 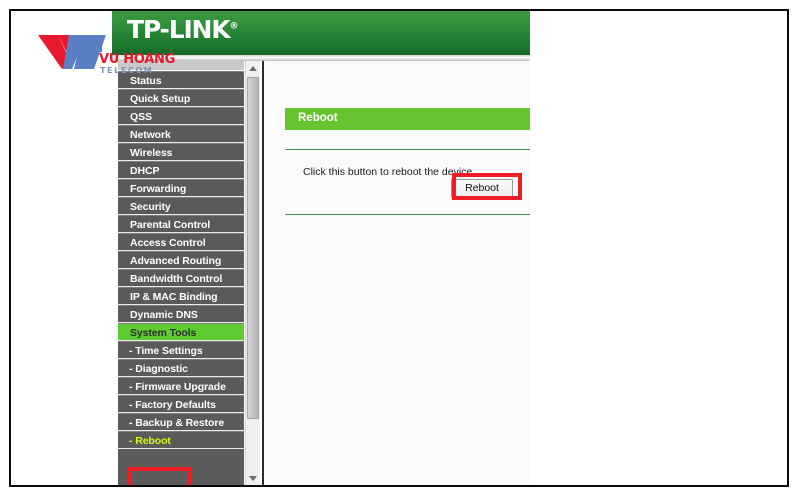 What do you see at coordinates (150, 441) in the screenshot?
I see `sidebar-item-label: - Reboot` at bounding box center [150, 441].